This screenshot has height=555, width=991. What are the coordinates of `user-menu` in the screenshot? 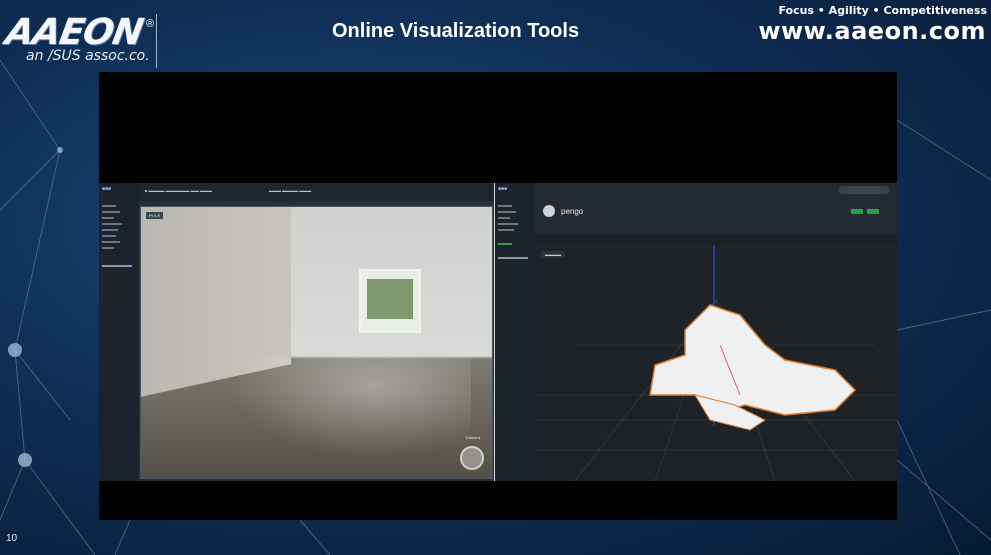 It's located at (864, 190).